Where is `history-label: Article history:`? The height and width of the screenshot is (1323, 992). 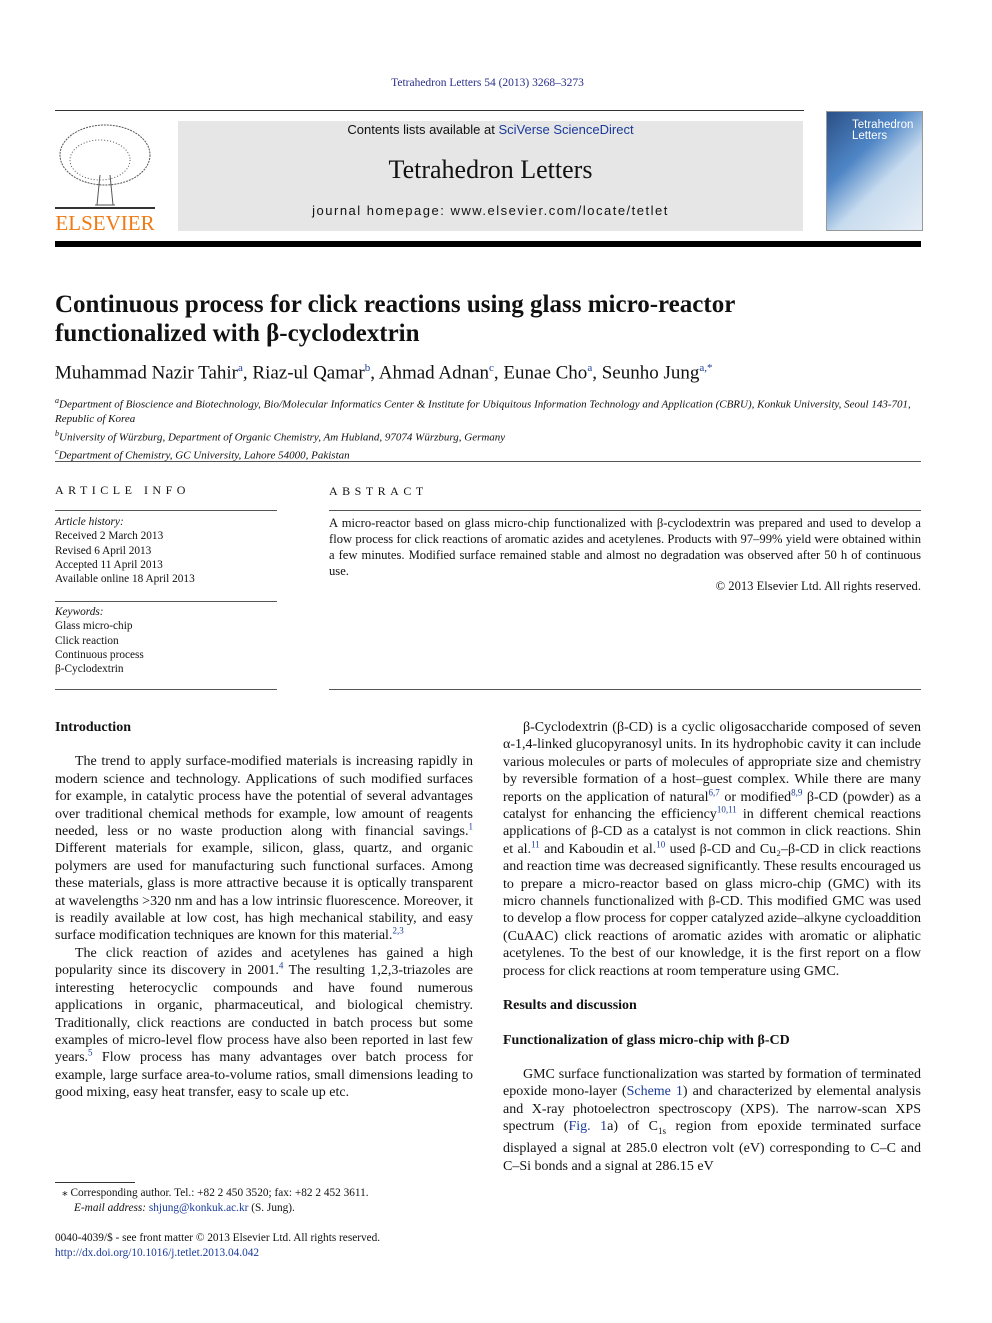 history-label: Article history: is located at coordinates (89, 522).